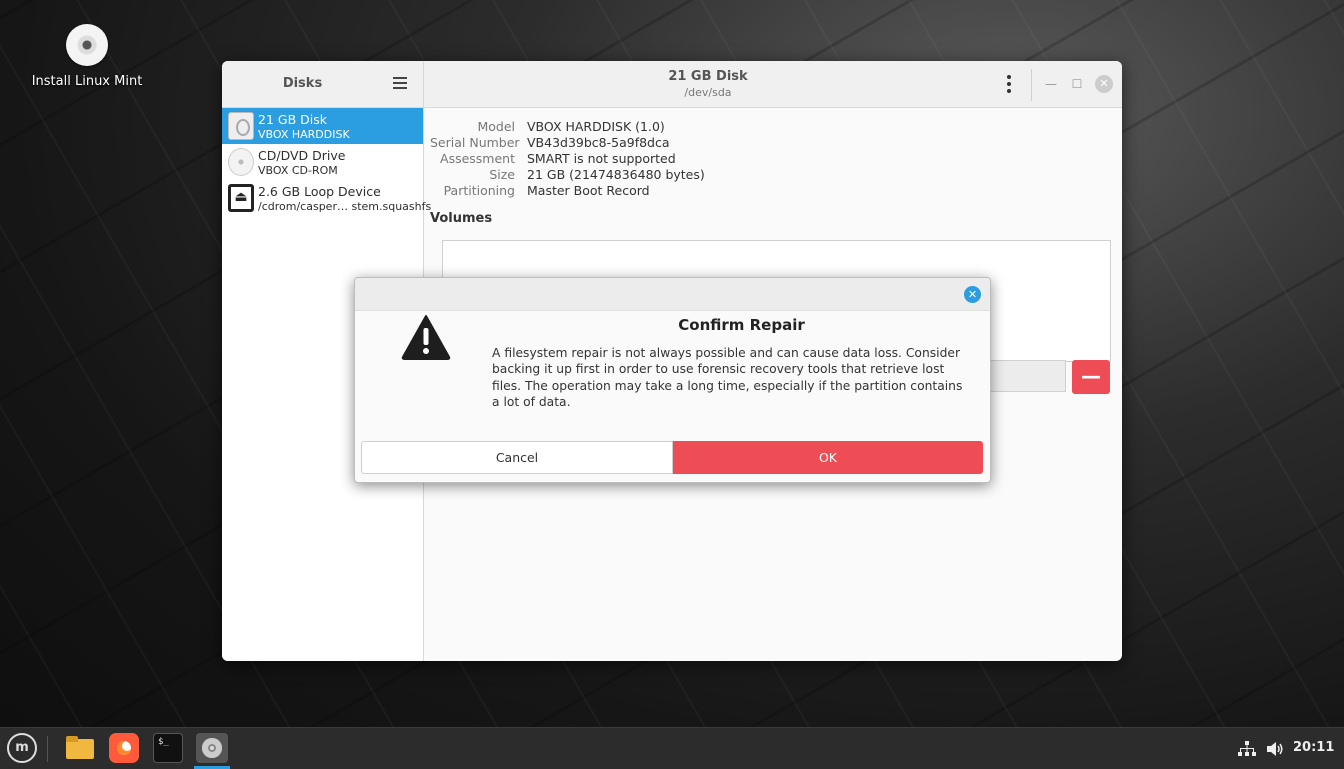  What do you see at coordinates (241, 126) in the screenshot?
I see `hdd-icon` at bounding box center [241, 126].